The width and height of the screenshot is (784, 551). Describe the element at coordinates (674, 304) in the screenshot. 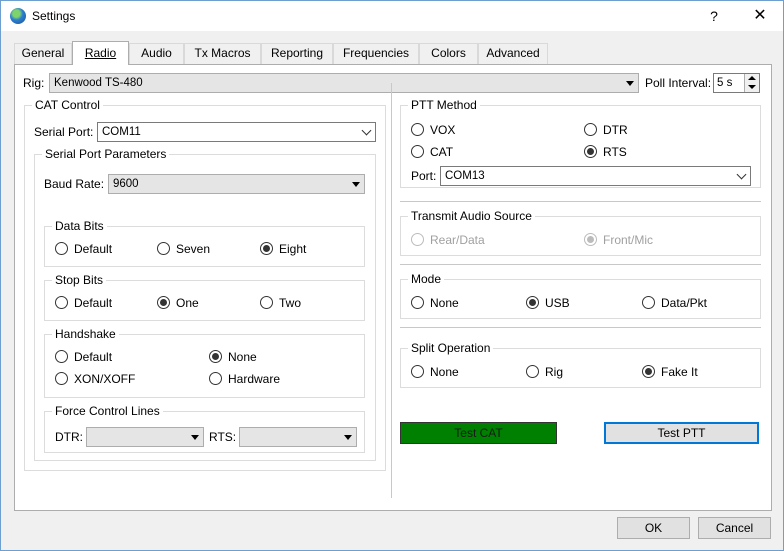

I see `mode-data-pkt-radio: Data/Pkt` at that location.